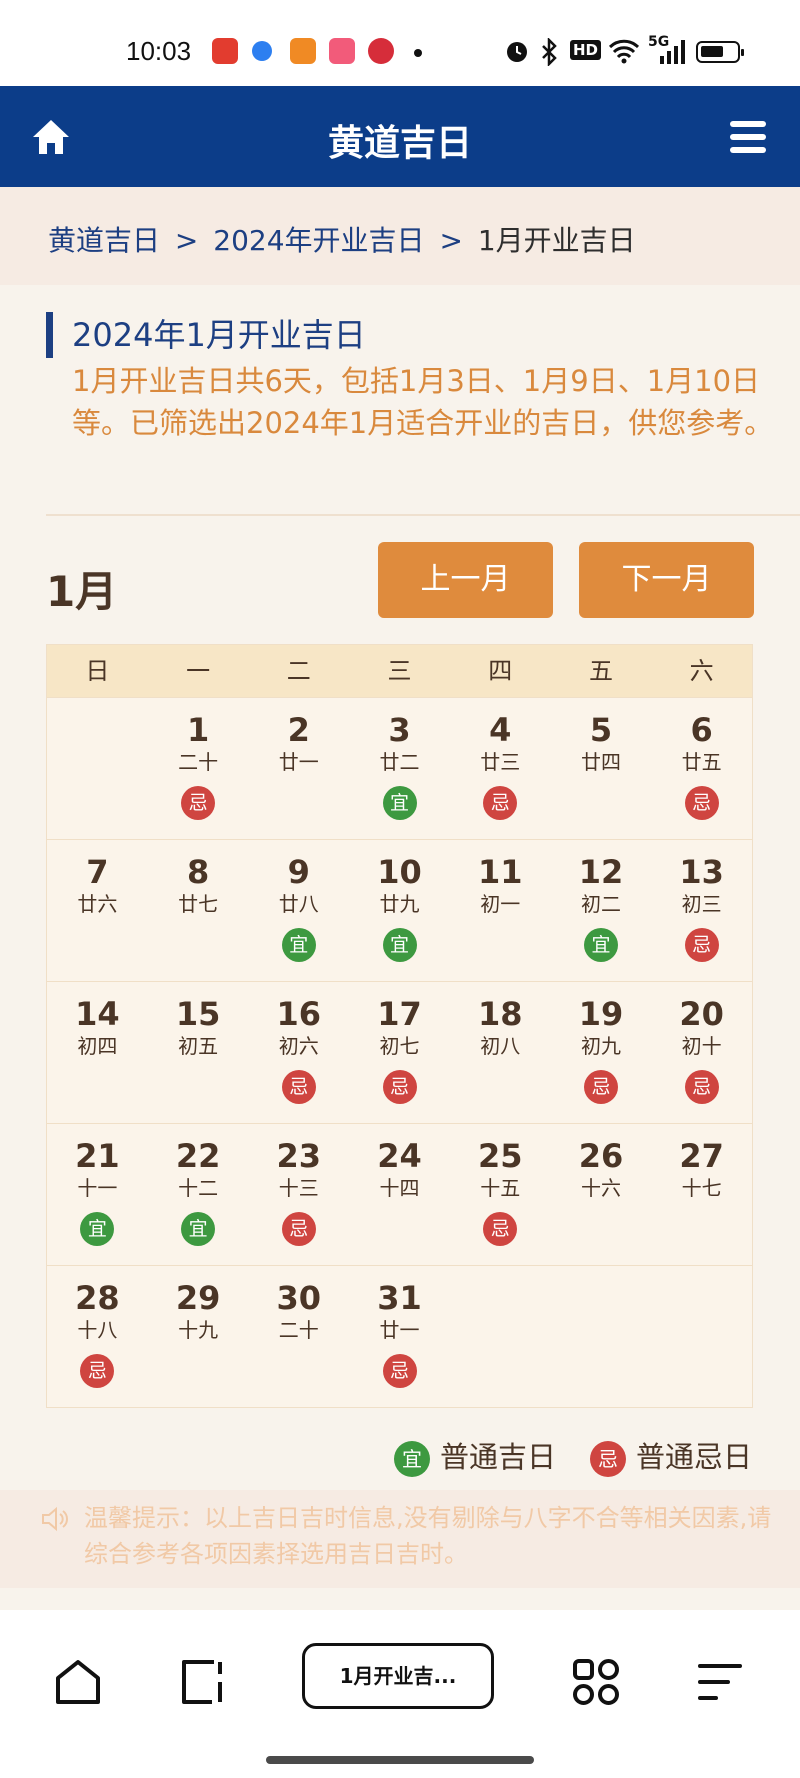  What do you see at coordinates (78, 1682) in the screenshot?
I see `browser-home-icon` at bounding box center [78, 1682].